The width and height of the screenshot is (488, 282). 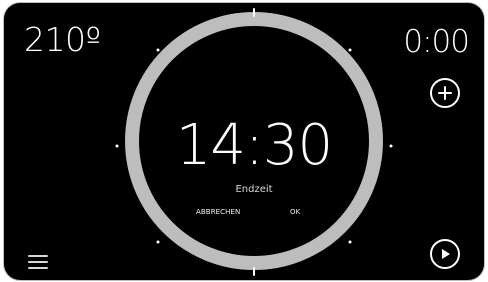 I want to click on plus-icon, so click(x=445, y=93).